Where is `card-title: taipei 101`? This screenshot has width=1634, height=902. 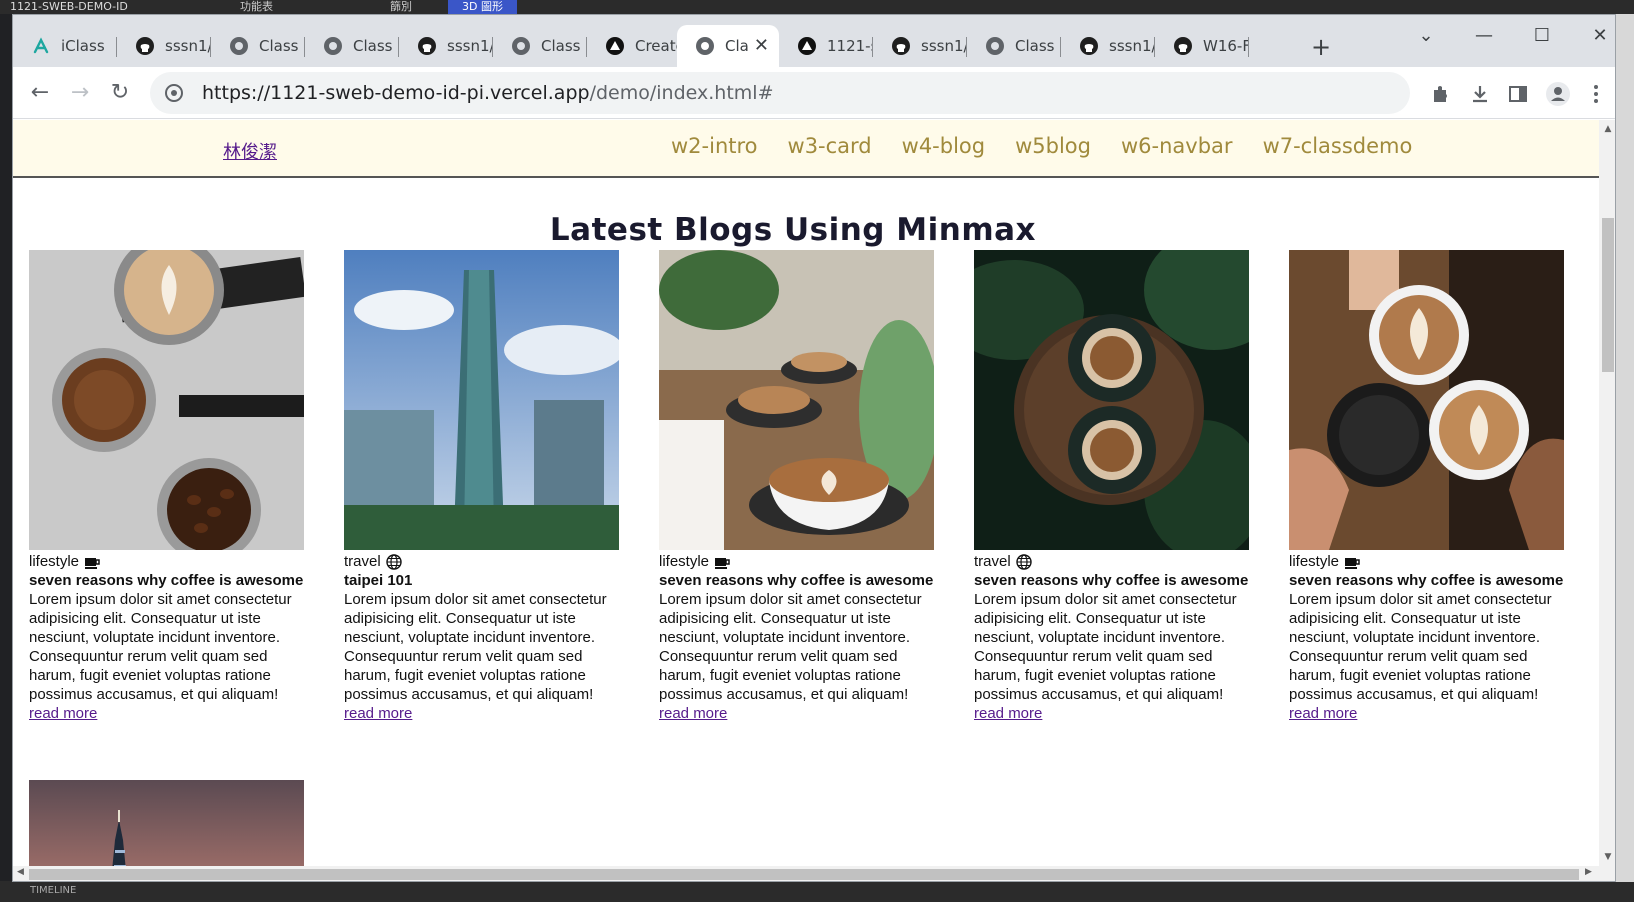
card-title: taipei 101 is located at coordinates (378, 580).